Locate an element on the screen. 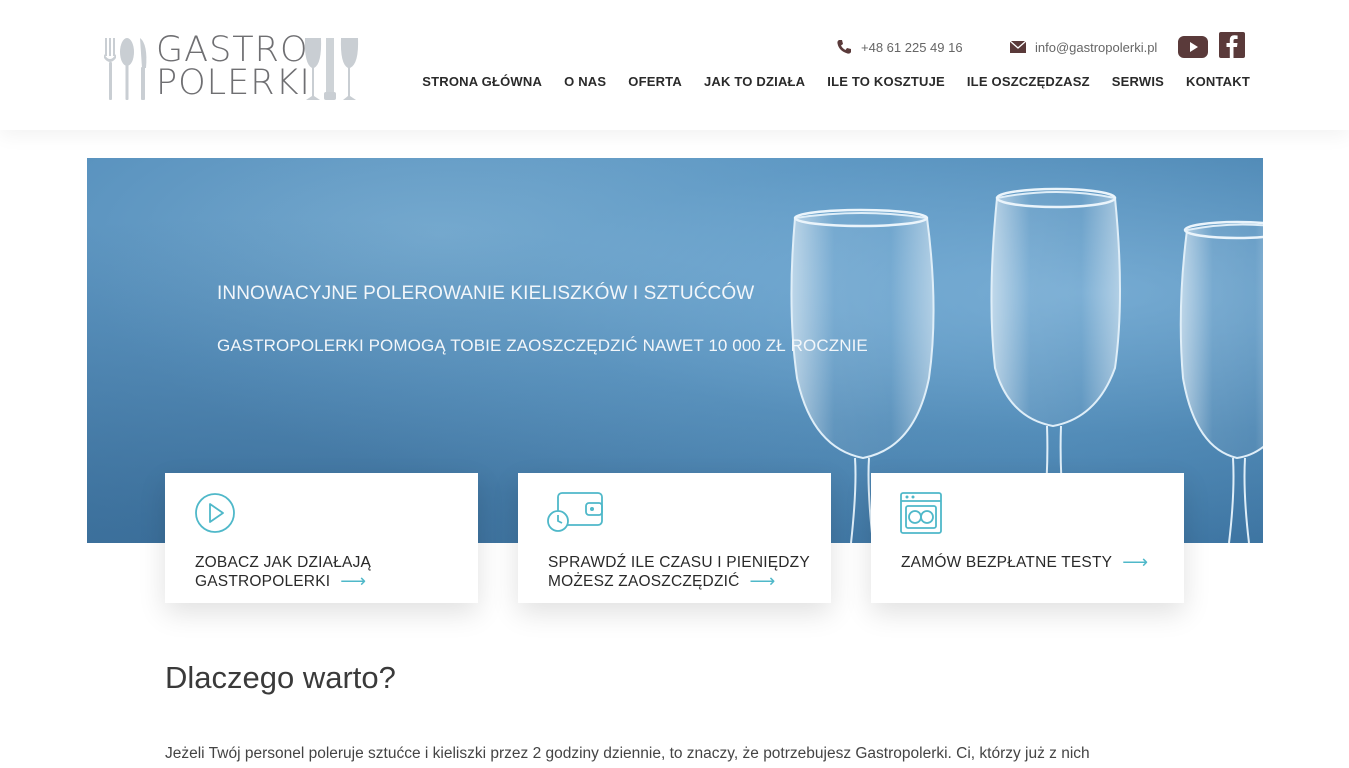  card-how-it-works: ZOBACZ JAK DZIAŁAJĄ GASTROPOLERKI ⟶ is located at coordinates (321, 538).